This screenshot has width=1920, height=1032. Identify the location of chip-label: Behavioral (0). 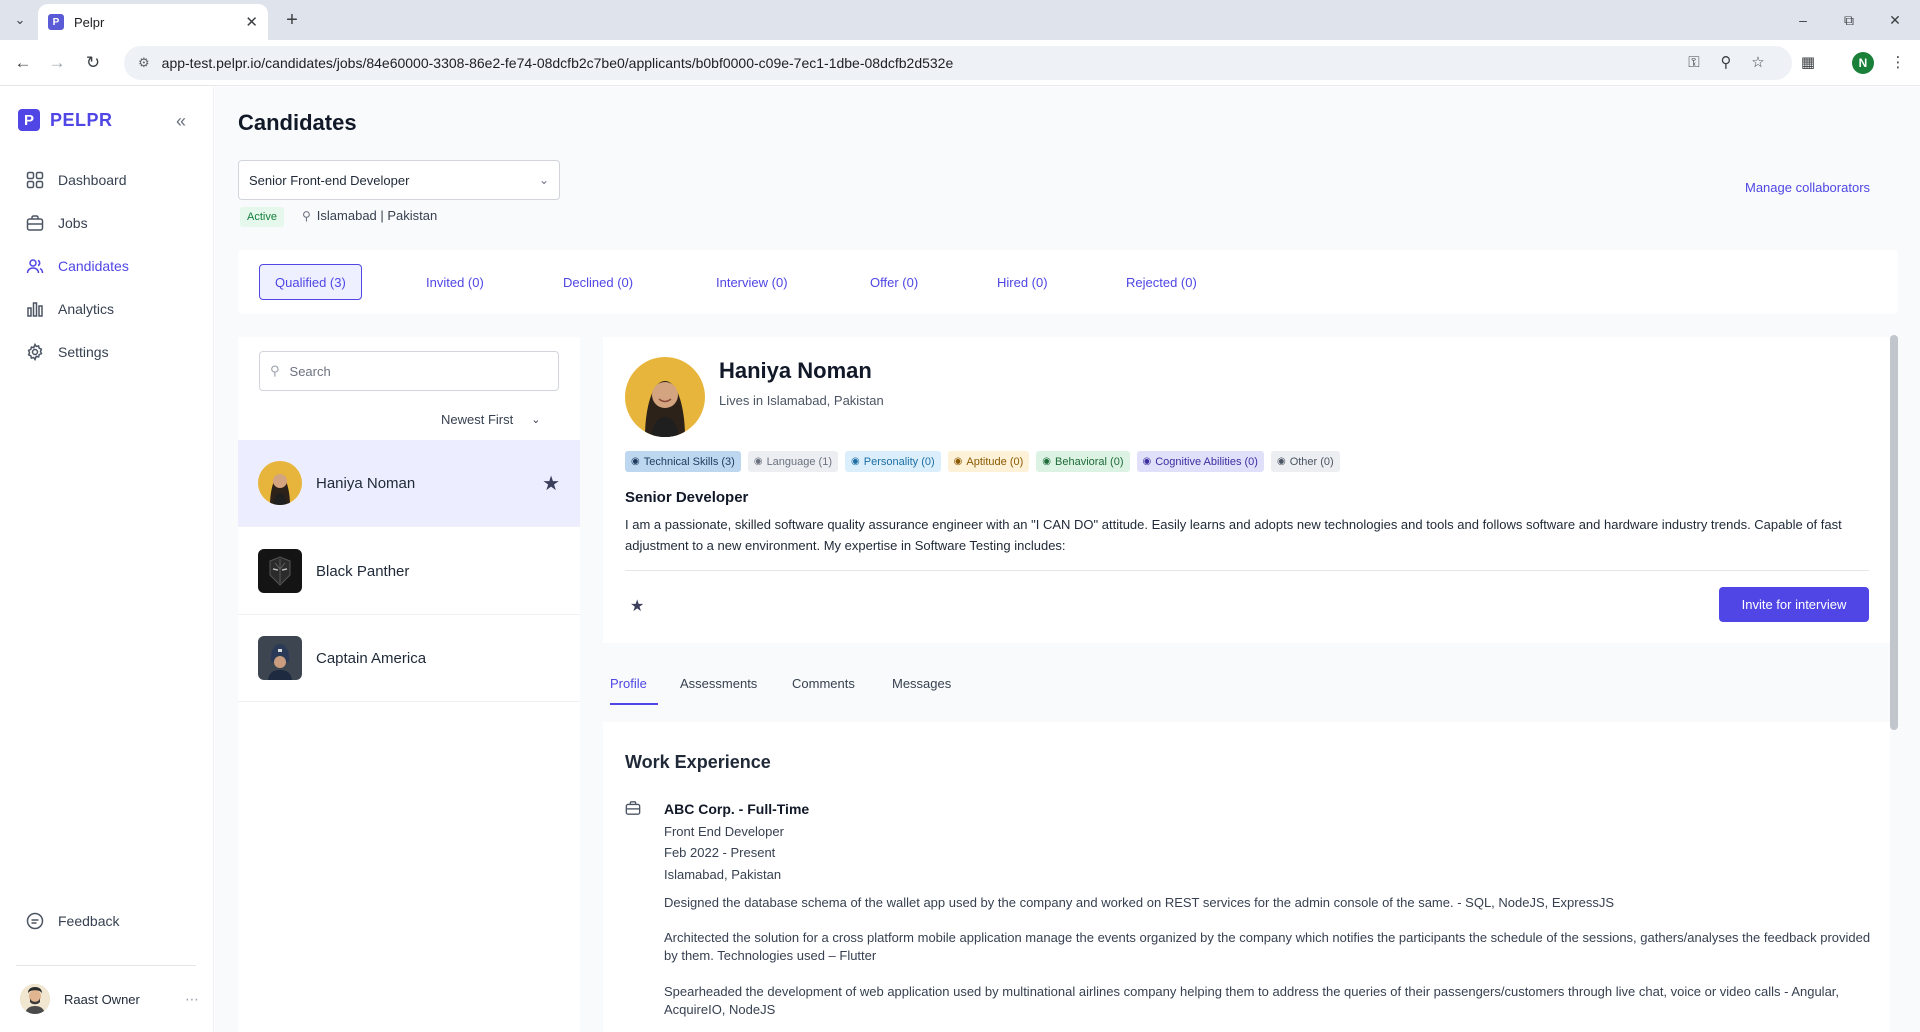
(1089, 461).